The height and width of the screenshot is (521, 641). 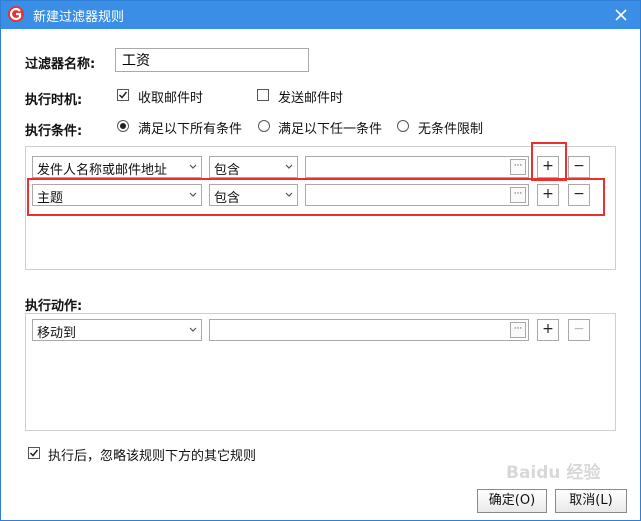 I want to click on no-condition-radio, so click(x=403, y=126).